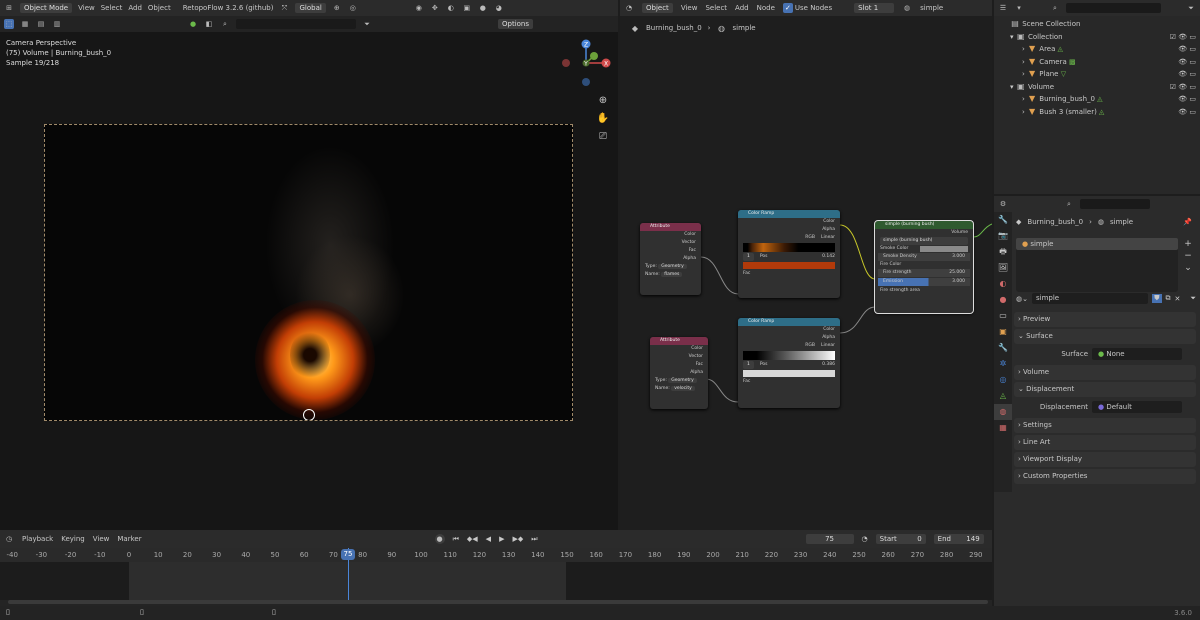 This screenshot has width=1200, height=620. I want to click on overlay-icon: ◐, so click(451, 8).